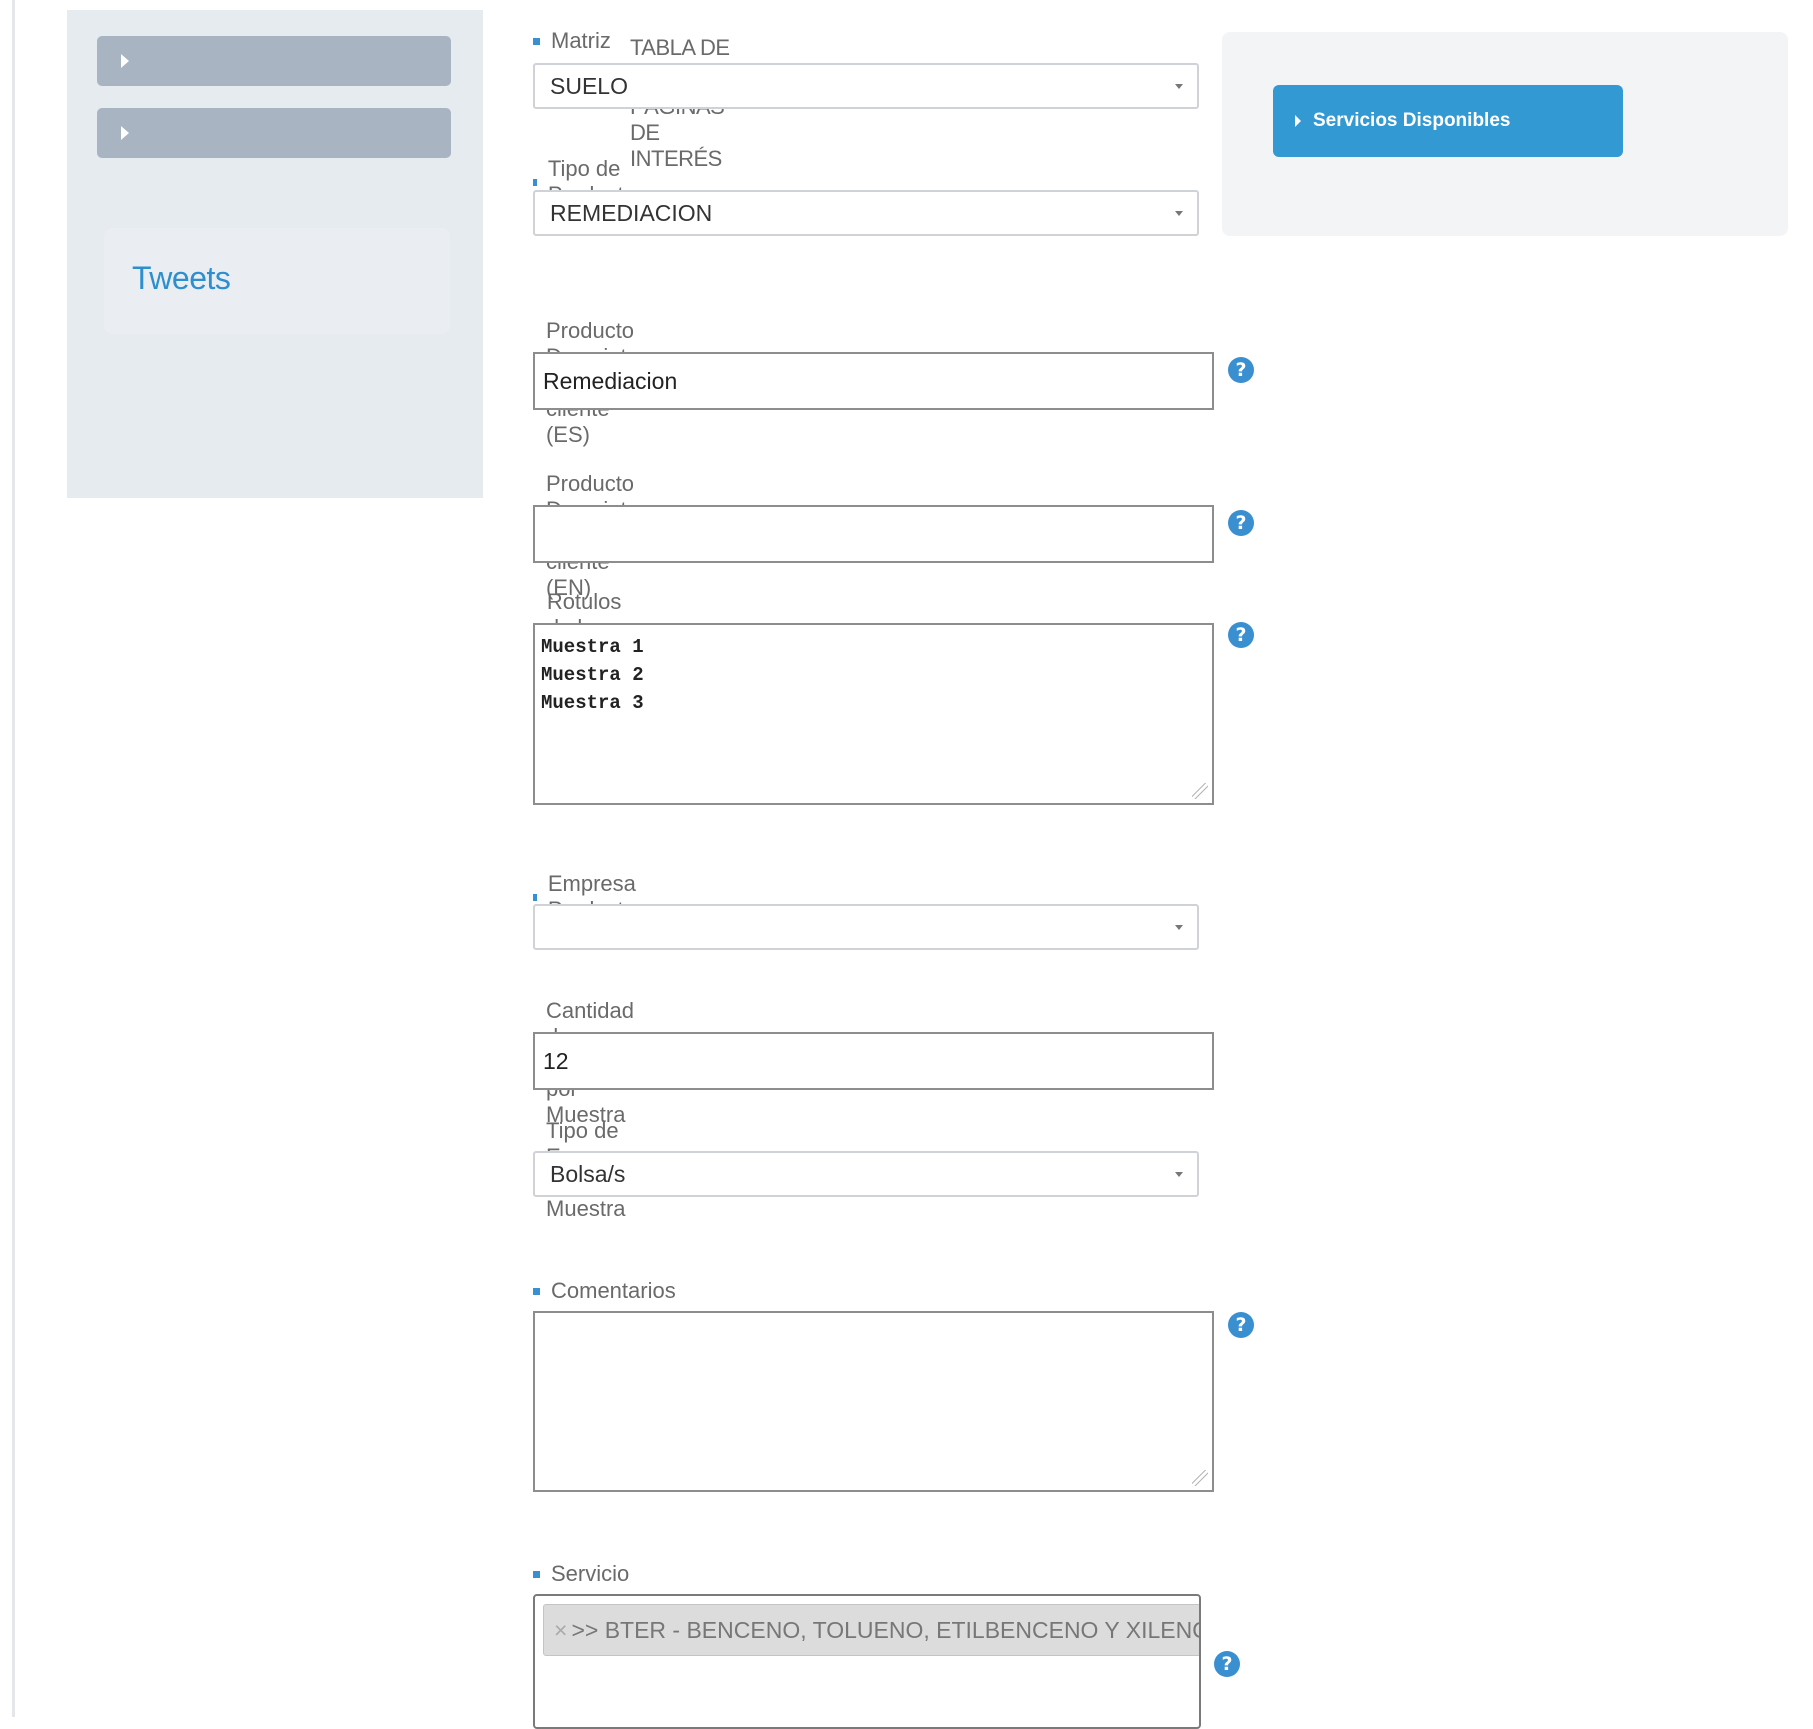 The height and width of the screenshot is (1729, 1813). I want to click on servicios-disponibles-label: Servicios Disponibles, so click(1412, 120).